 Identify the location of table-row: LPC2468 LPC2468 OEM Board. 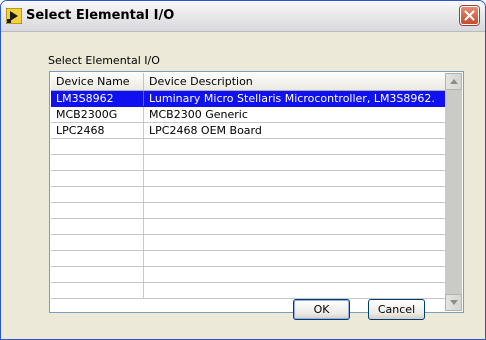
(248, 131).